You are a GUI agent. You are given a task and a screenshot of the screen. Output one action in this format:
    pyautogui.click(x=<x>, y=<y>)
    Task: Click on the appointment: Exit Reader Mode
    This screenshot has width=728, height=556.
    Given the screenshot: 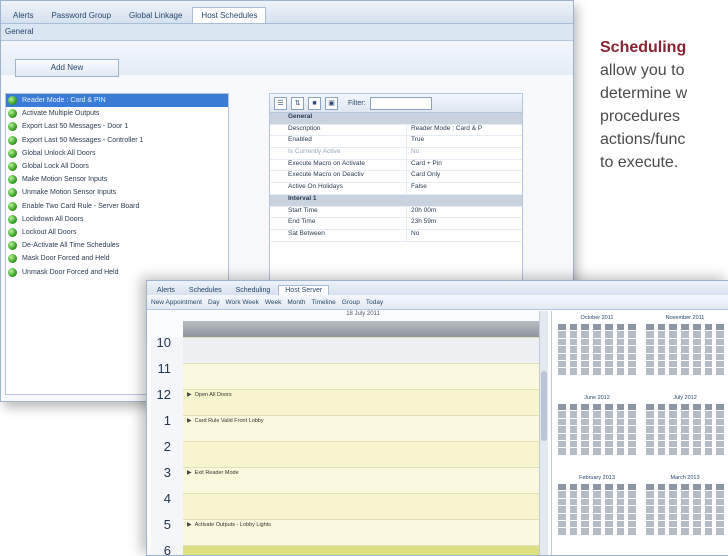 What is the action you would take?
    pyautogui.click(x=213, y=472)
    